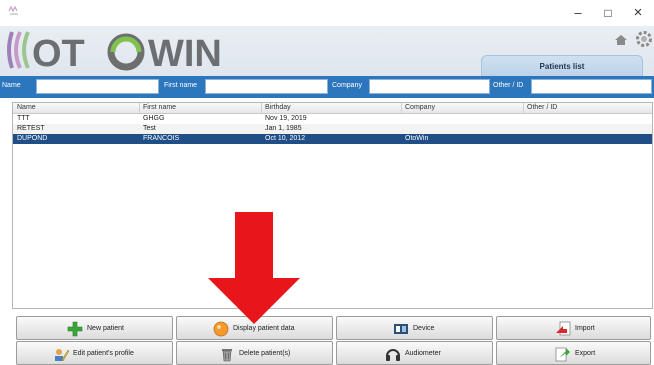  What do you see at coordinates (327, 13) in the screenshot?
I see `title-bar: – □ ×` at bounding box center [327, 13].